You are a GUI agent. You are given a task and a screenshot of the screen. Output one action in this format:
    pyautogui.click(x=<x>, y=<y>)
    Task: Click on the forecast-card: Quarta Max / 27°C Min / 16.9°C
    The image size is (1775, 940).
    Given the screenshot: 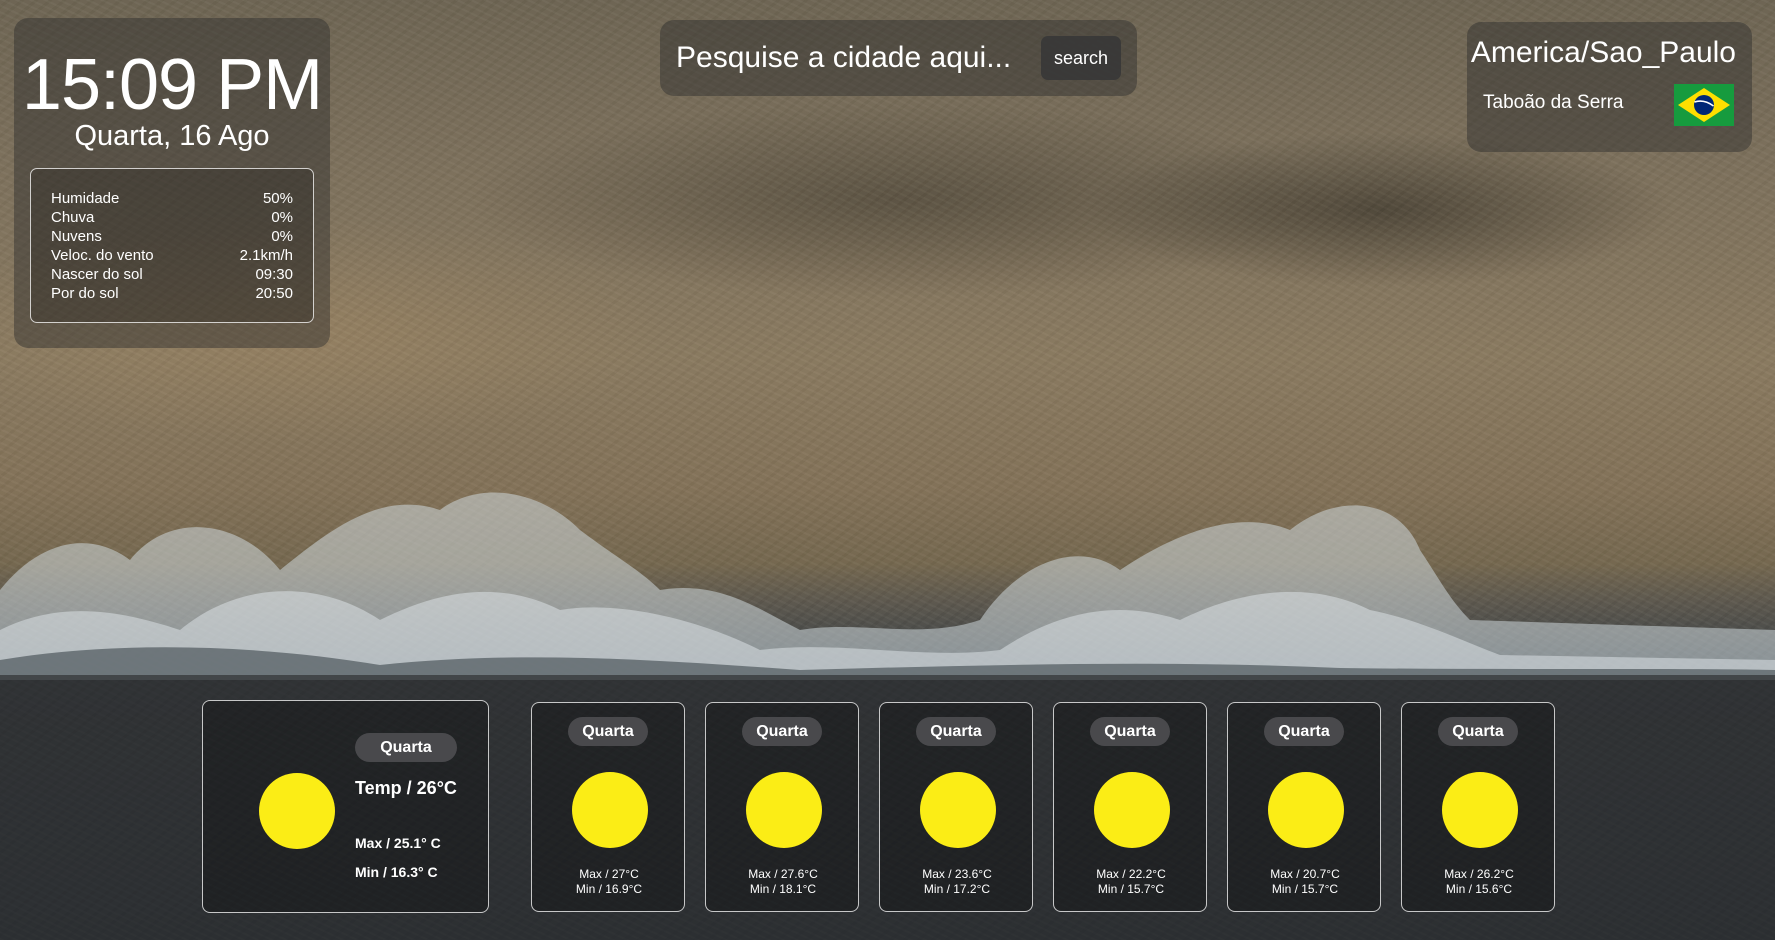 What is the action you would take?
    pyautogui.click(x=608, y=807)
    